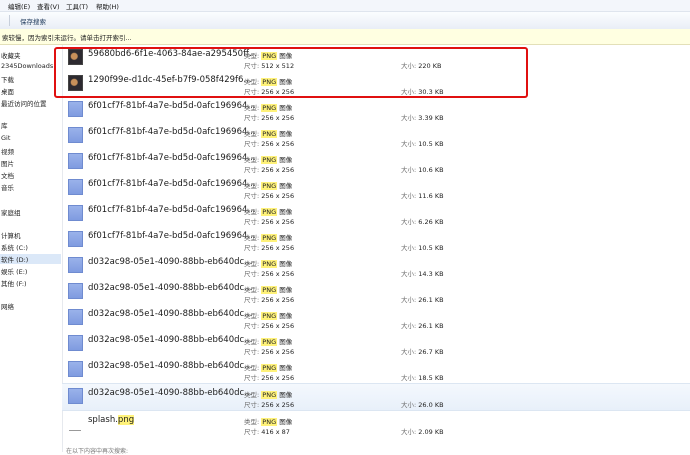  What do you see at coordinates (11, 235) in the screenshot?
I see `nav-item-computer: 计算机` at bounding box center [11, 235].